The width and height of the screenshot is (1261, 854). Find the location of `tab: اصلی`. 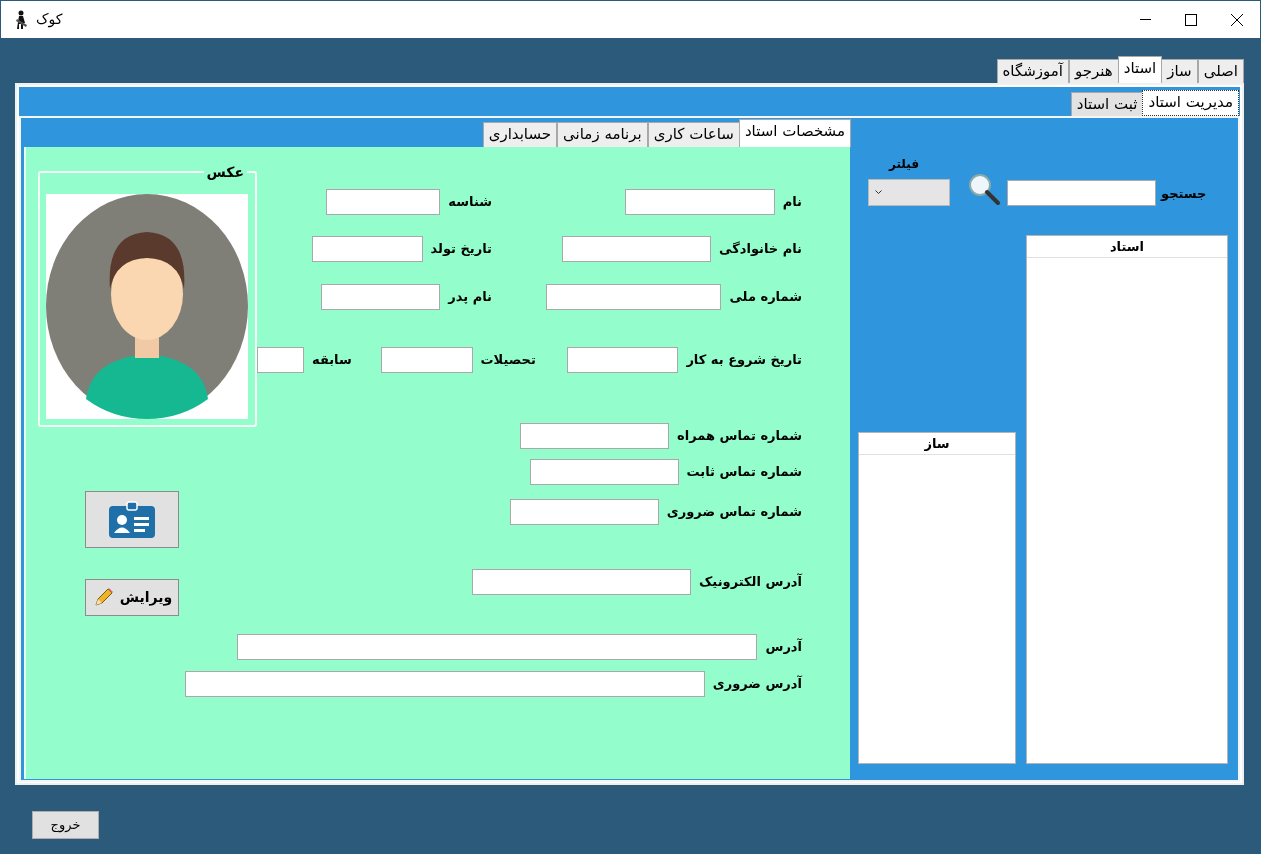

tab: اصلی is located at coordinates (1220, 71).